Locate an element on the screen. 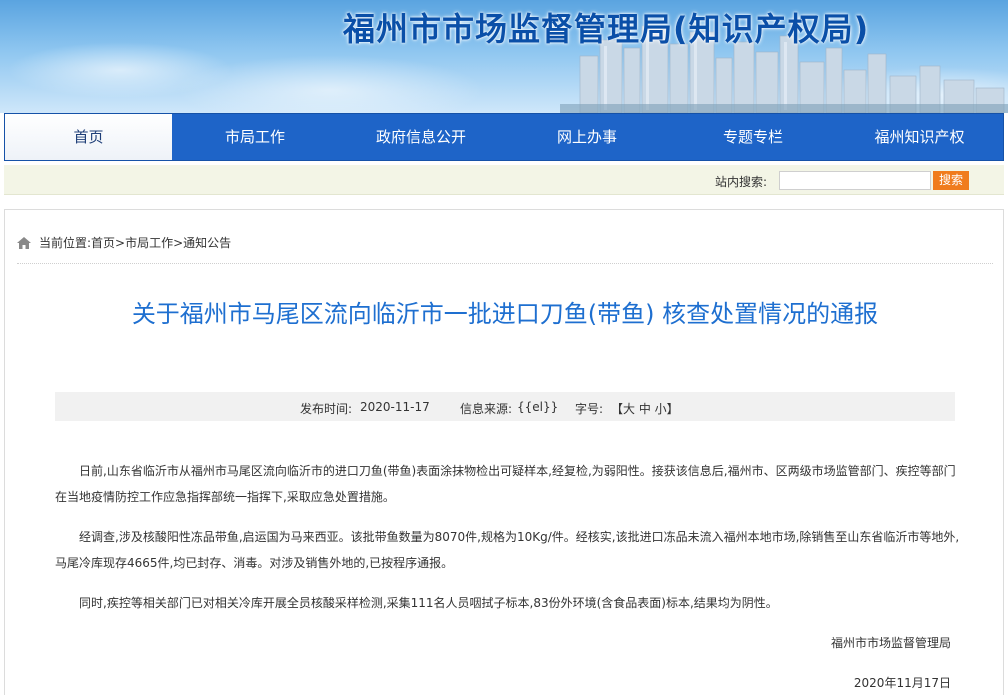 The height and width of the screenshot is (695, 1008). search-bar: 站内搜索: 搜索 is located at coordinates (504, 180).